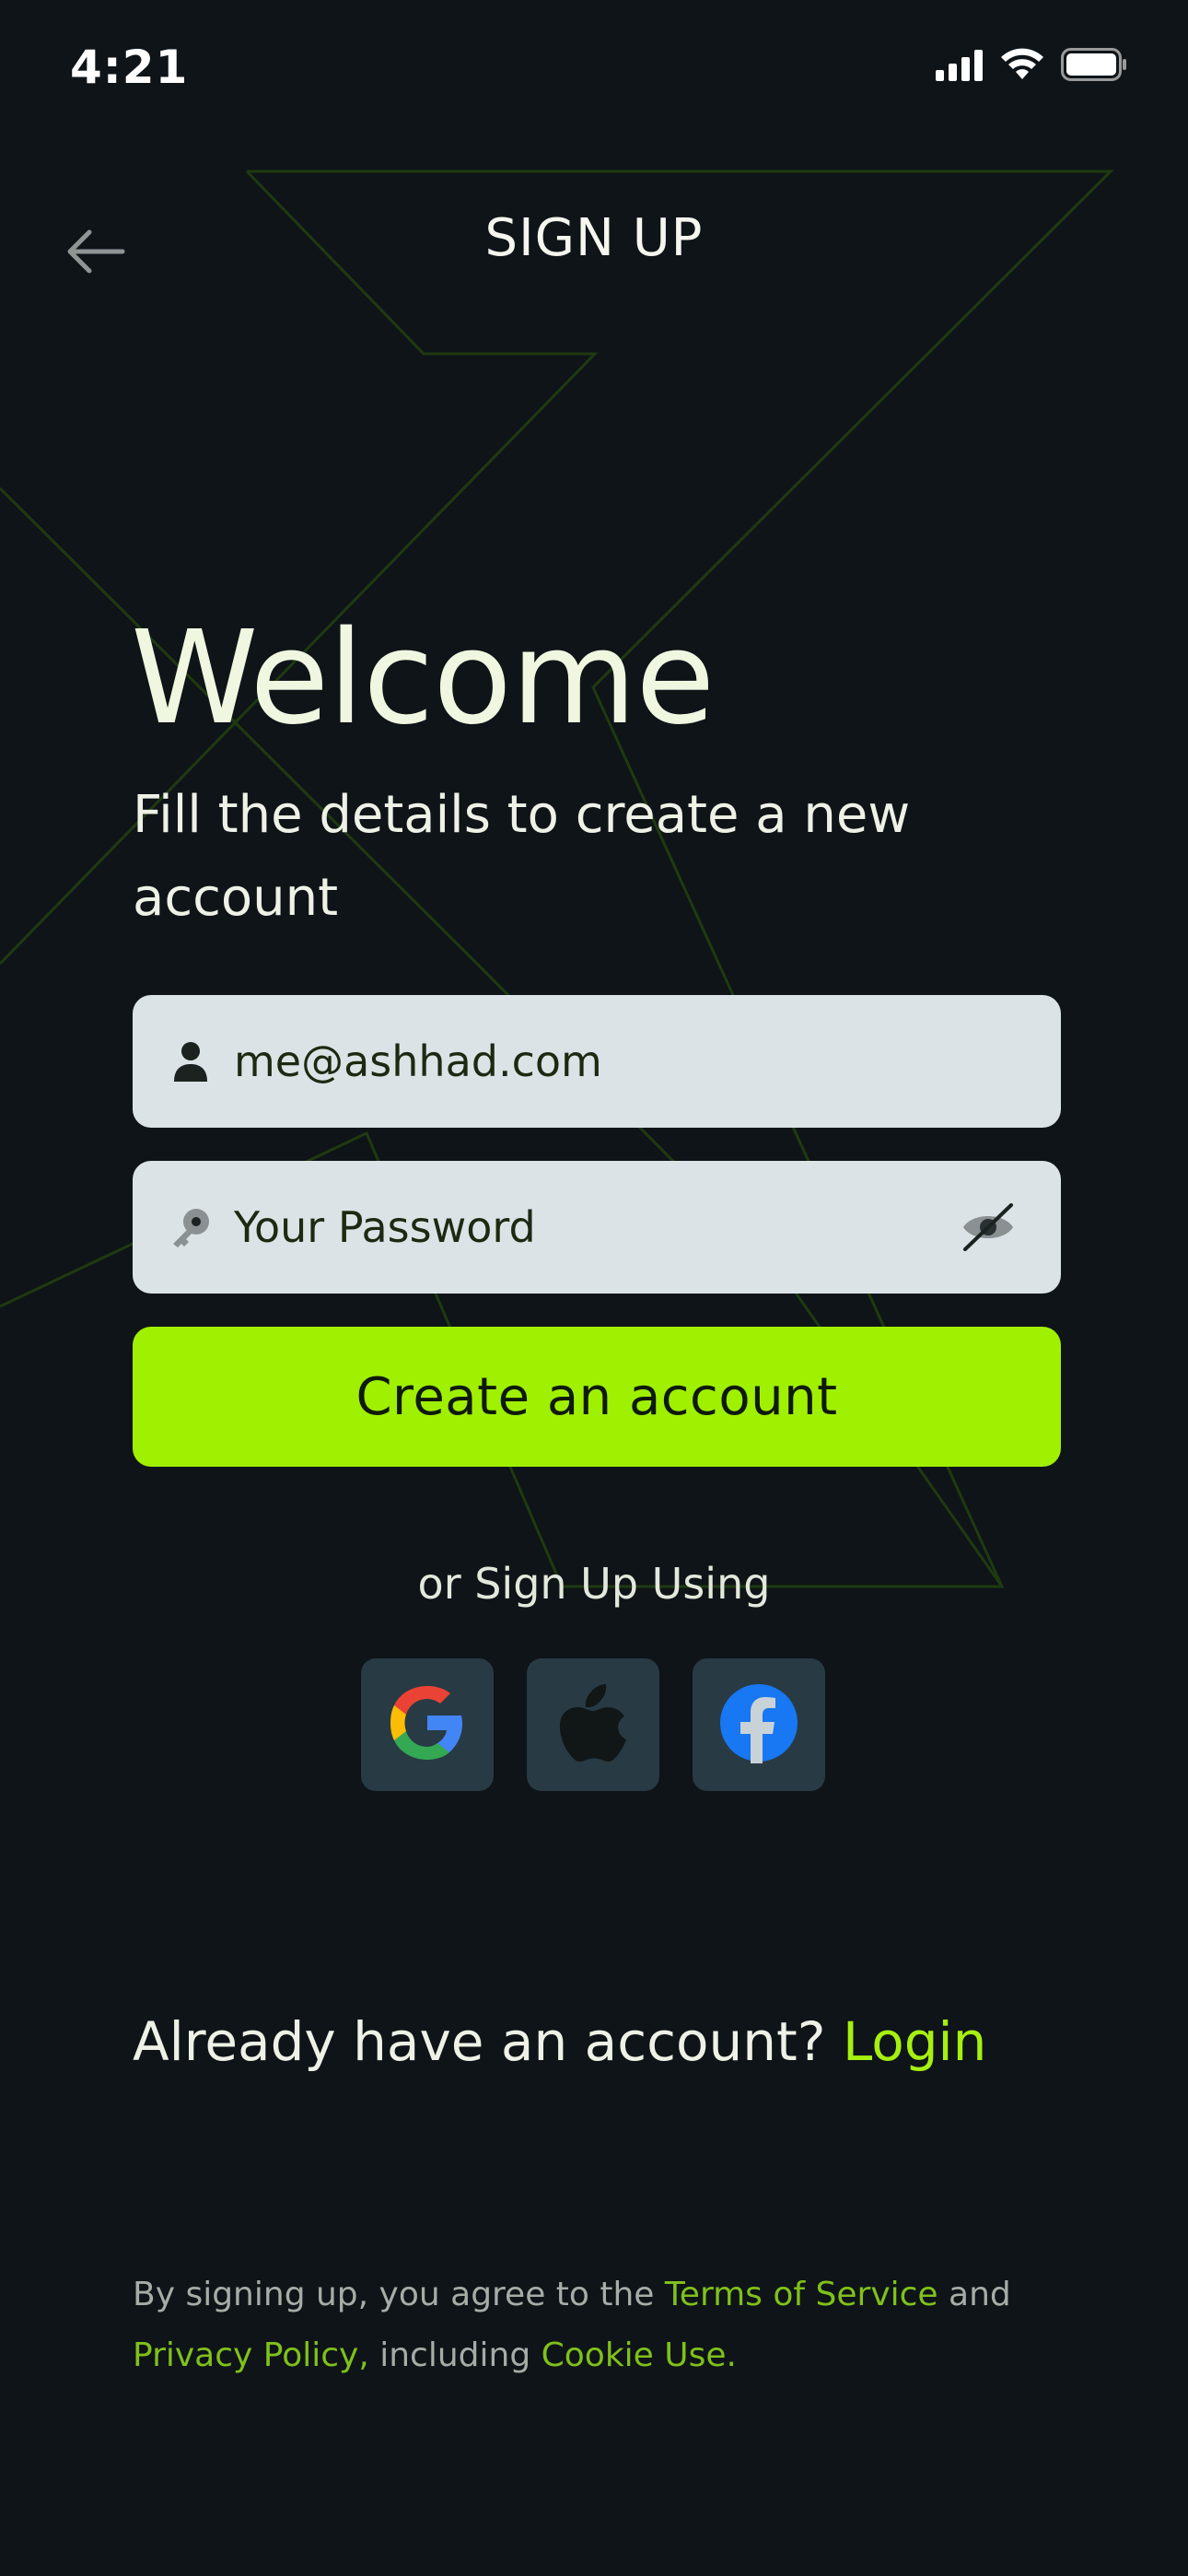  I want to click on cookie-use-link: Cookie Use., so click(639, 2355).